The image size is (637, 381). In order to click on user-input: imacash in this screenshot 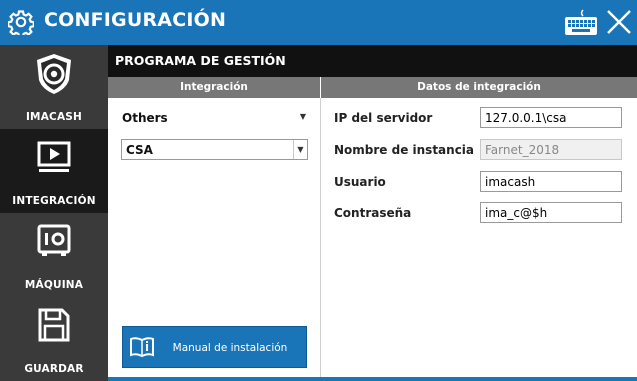, I will do `click(551, 181)`.